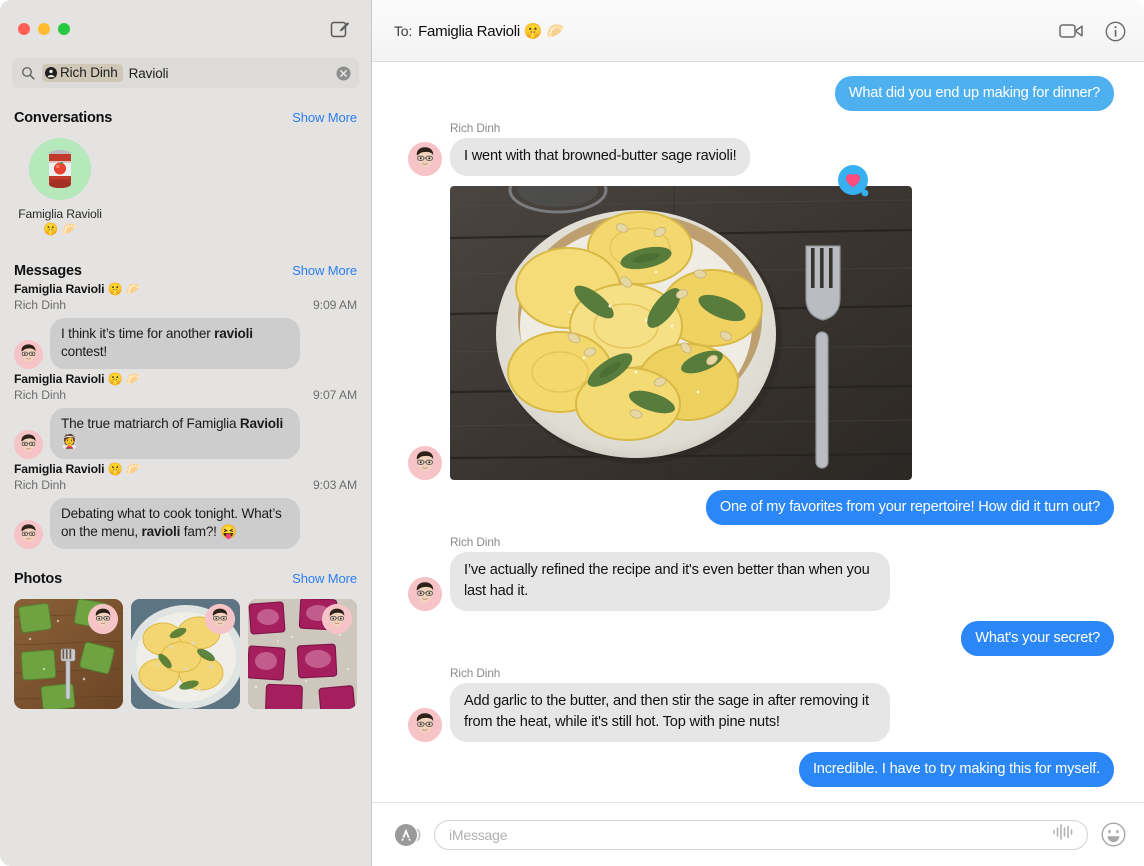 The width and height of the screenshot is (1144, 866). What do you see at coordinates (48, 271) in the screenshot?
I see `messages-title: Messages` at bounding box center [48, 271].